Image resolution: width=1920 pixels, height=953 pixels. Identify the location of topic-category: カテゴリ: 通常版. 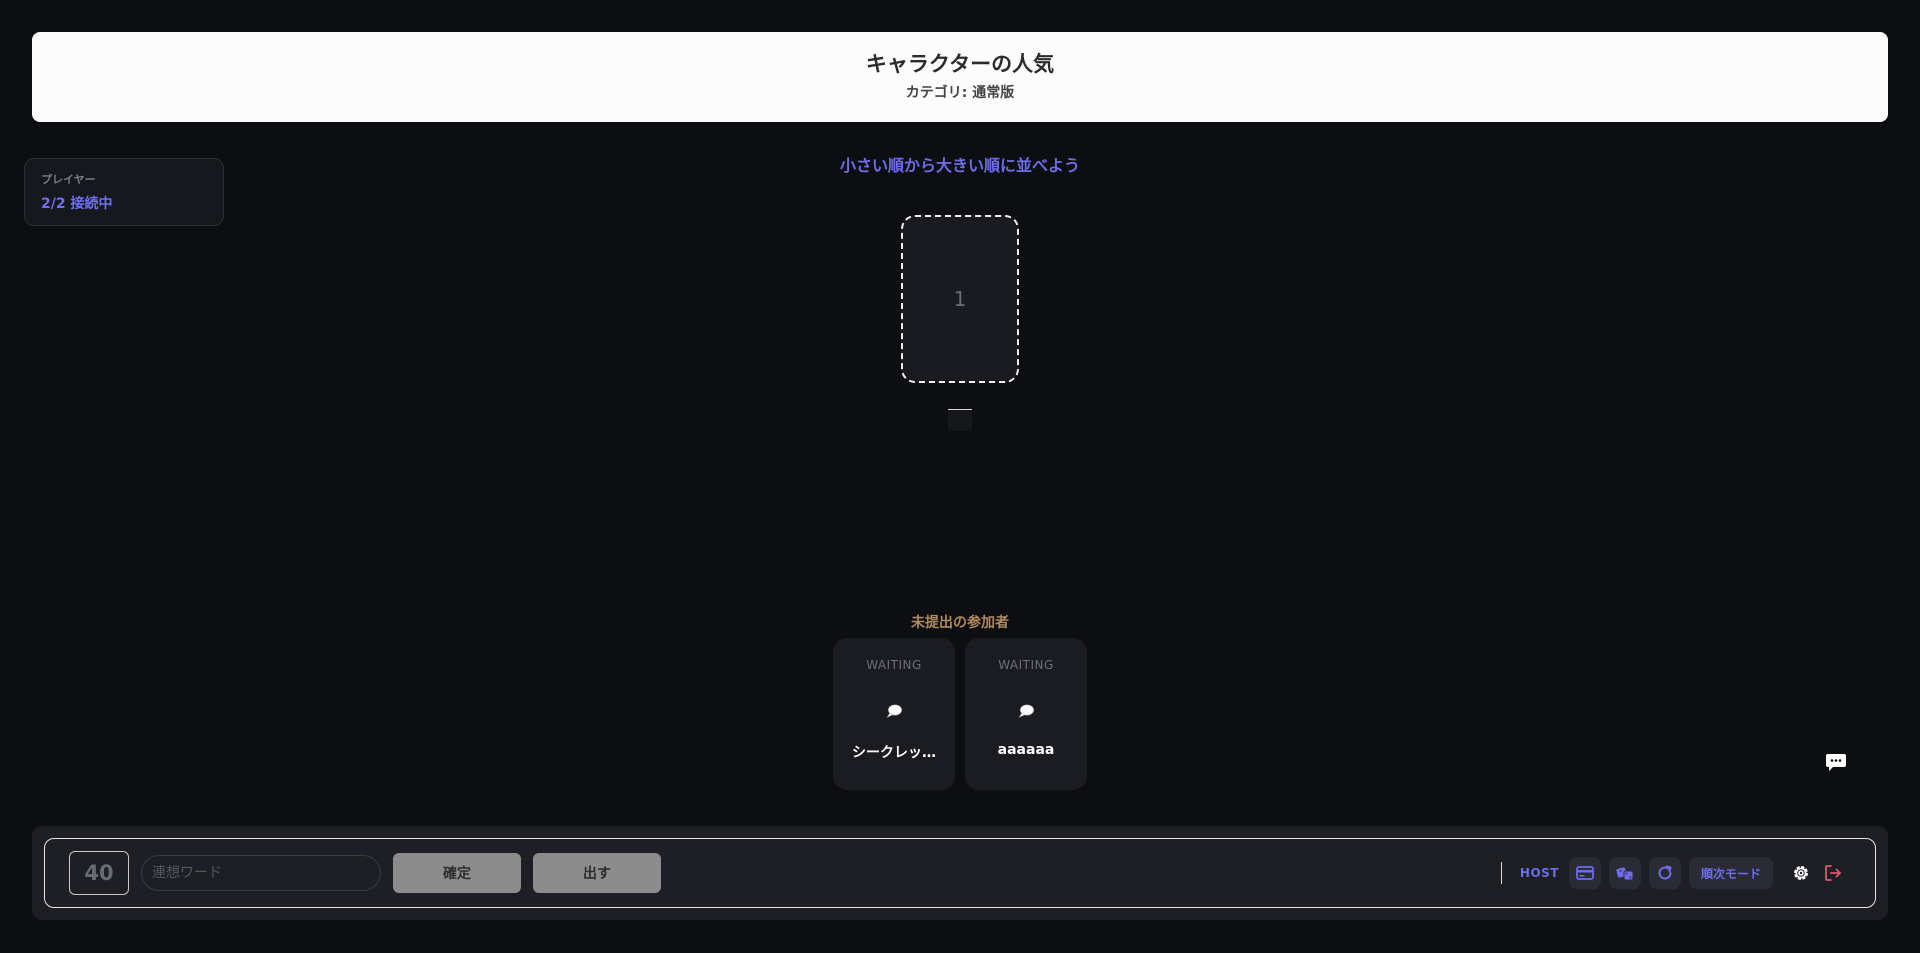
(960, 92).